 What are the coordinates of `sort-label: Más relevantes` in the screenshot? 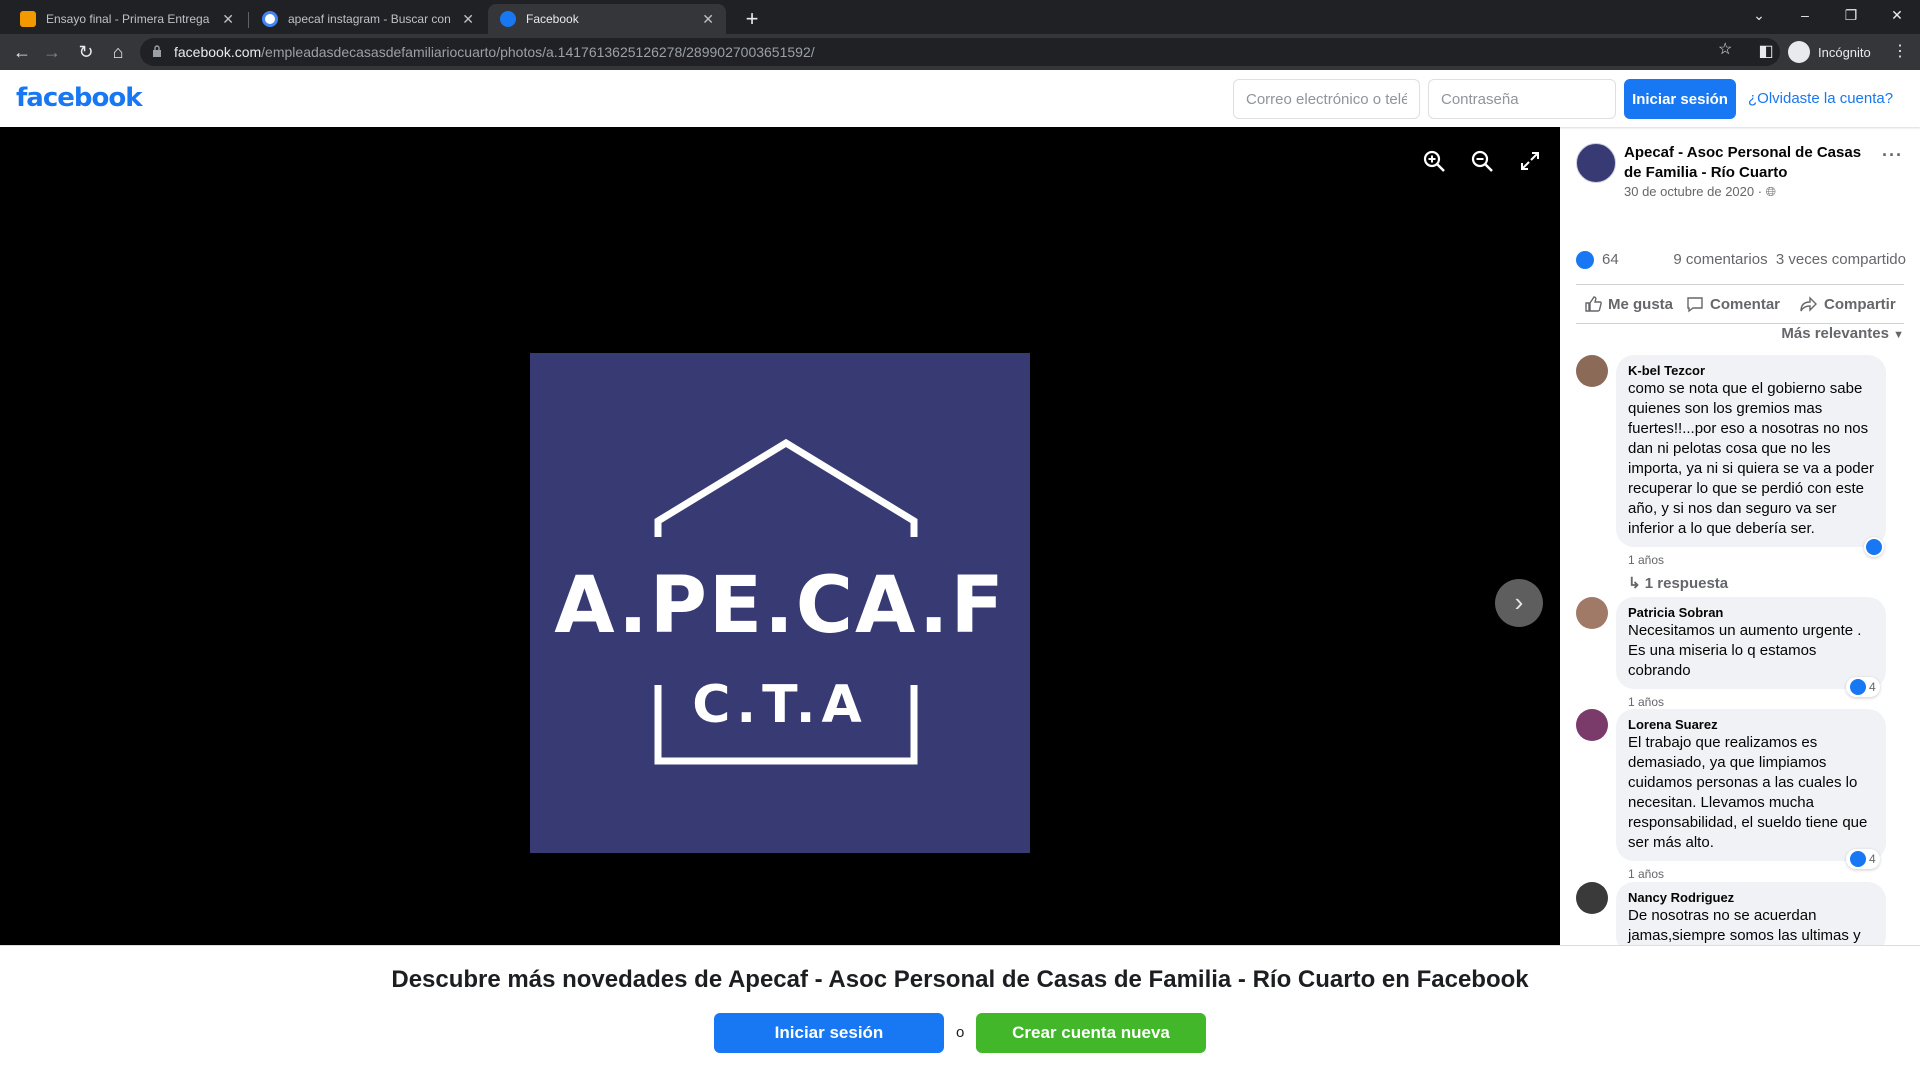 It's located at (1835, 333).